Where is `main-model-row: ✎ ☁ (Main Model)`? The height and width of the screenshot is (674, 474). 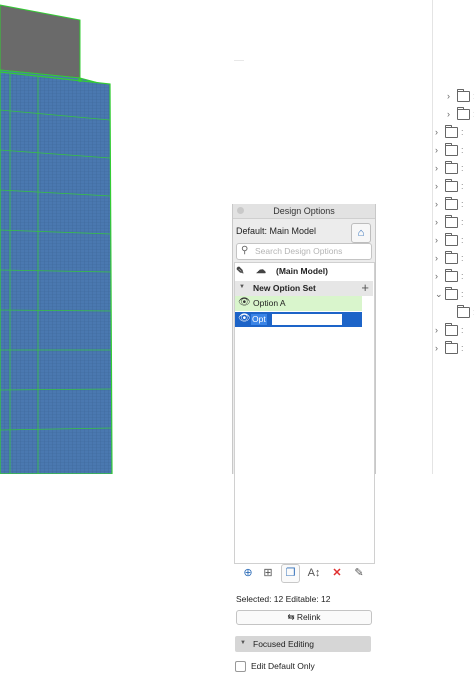 main-model-row: ✎ ☁ (Main Model) is located at coordinates (304, 272).